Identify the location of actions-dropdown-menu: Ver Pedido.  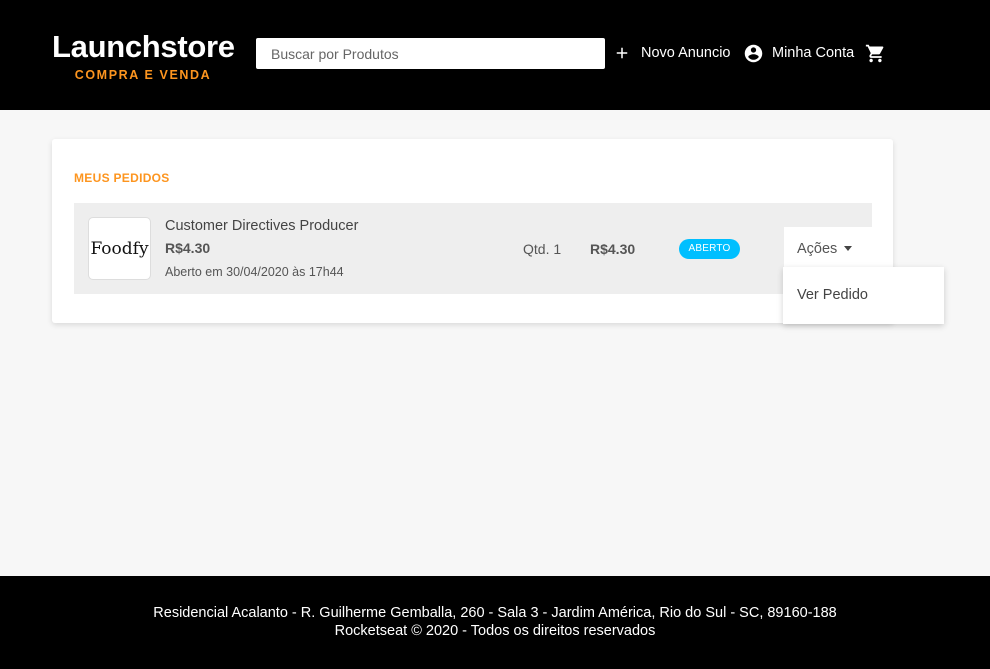
(863, 295).